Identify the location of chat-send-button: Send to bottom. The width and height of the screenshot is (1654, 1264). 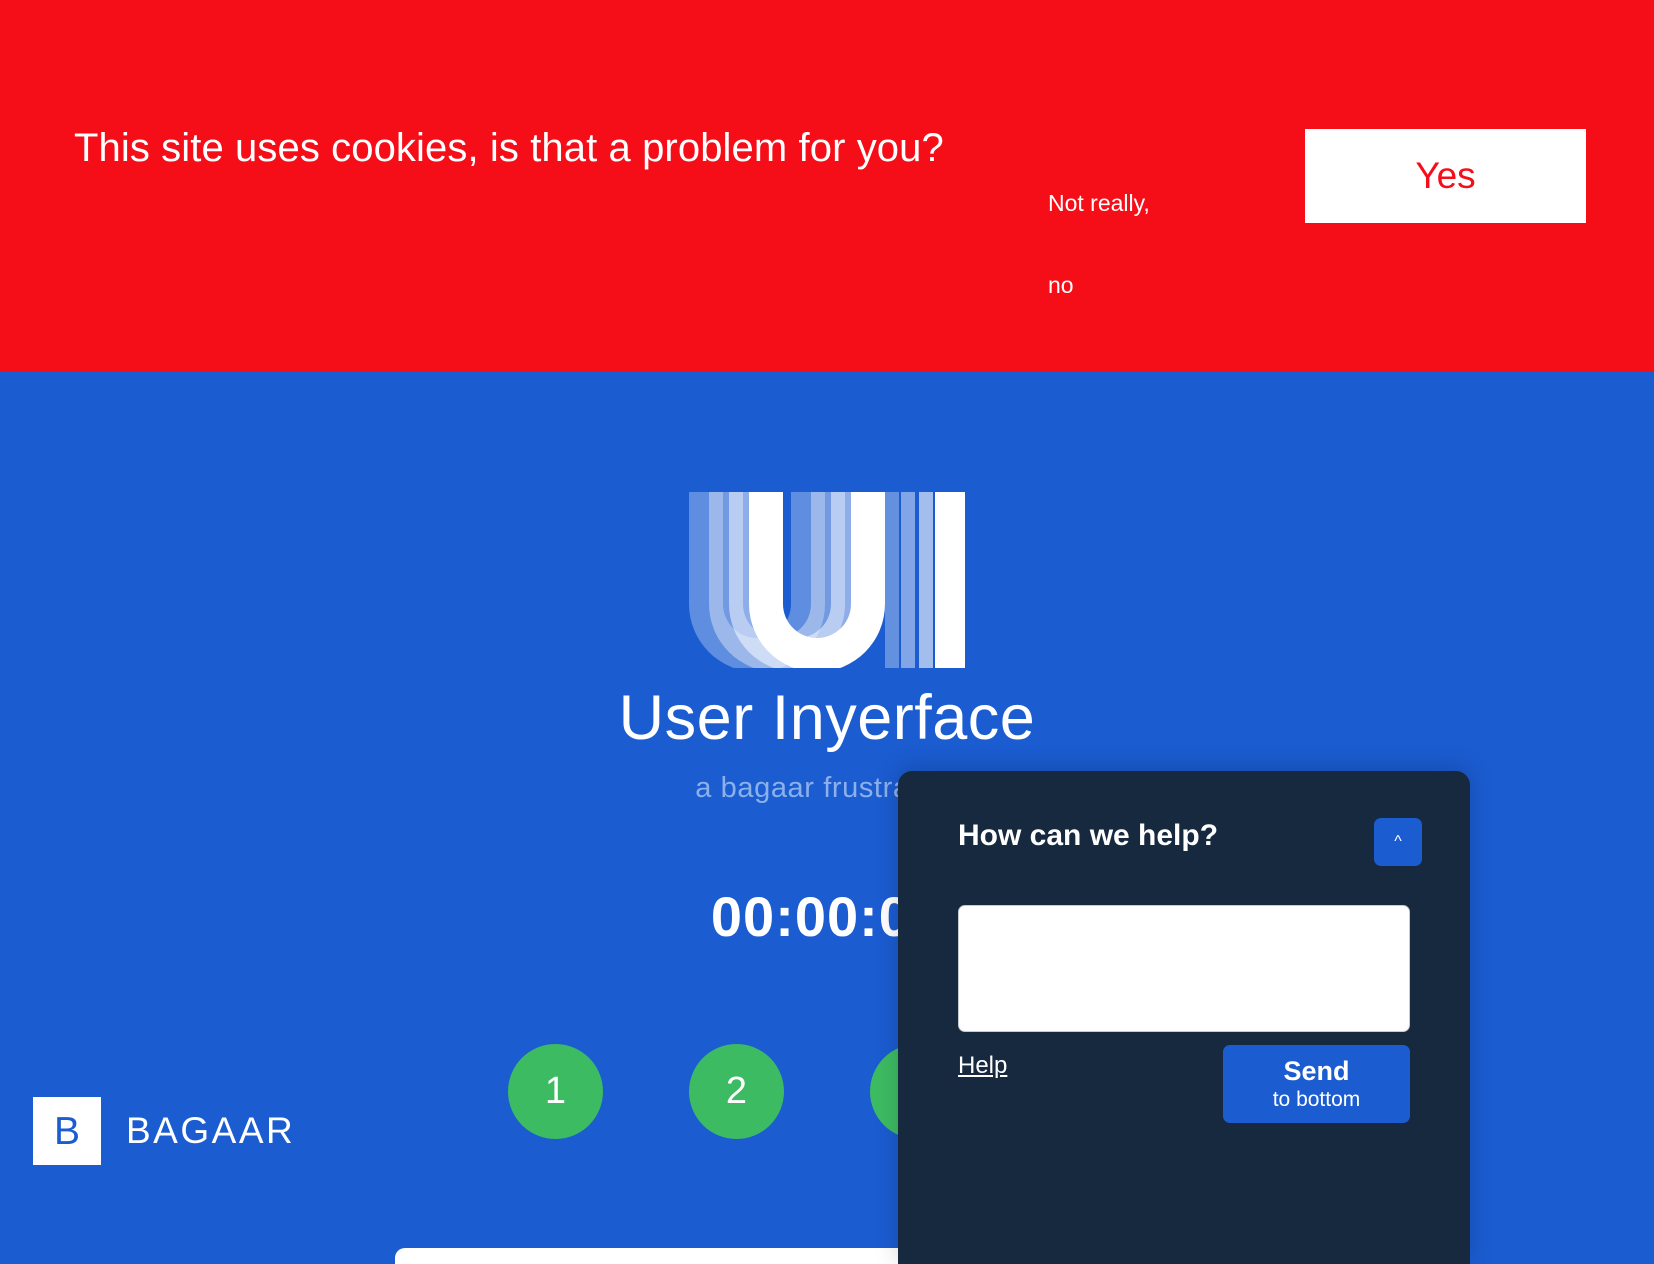
(1316, 1084).